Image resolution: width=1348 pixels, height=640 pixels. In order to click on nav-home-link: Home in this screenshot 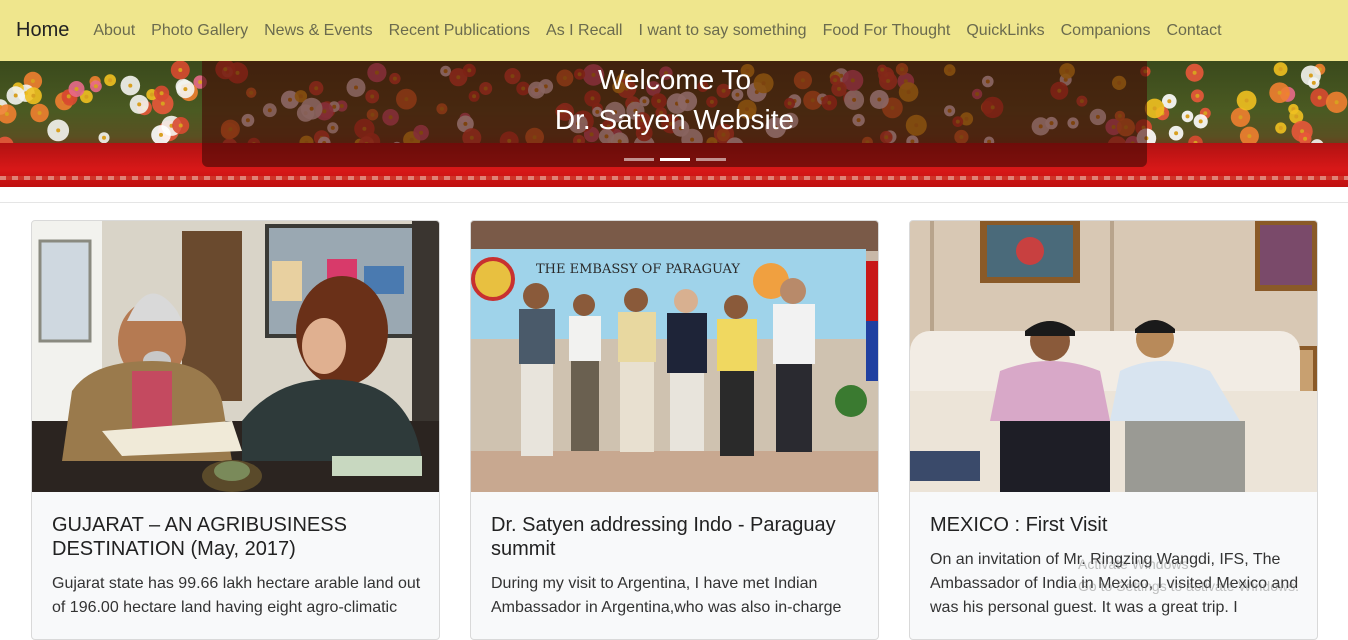, I will do `click(42, 30)`.